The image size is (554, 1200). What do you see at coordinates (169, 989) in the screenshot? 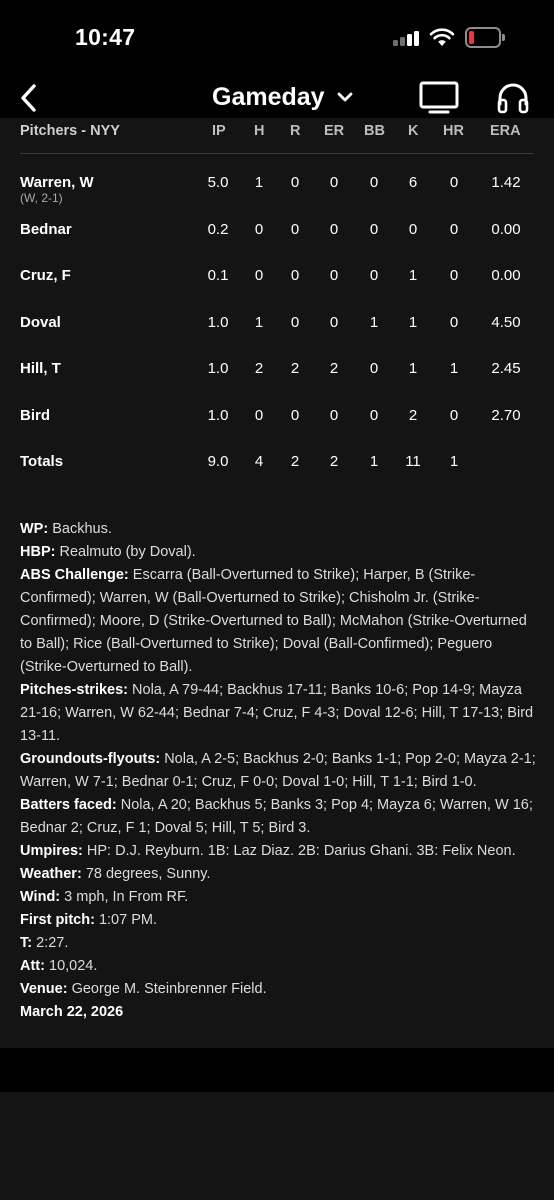
I see `note-text: George M. Steinbrenner Field.` at bounding box center [169, 989].